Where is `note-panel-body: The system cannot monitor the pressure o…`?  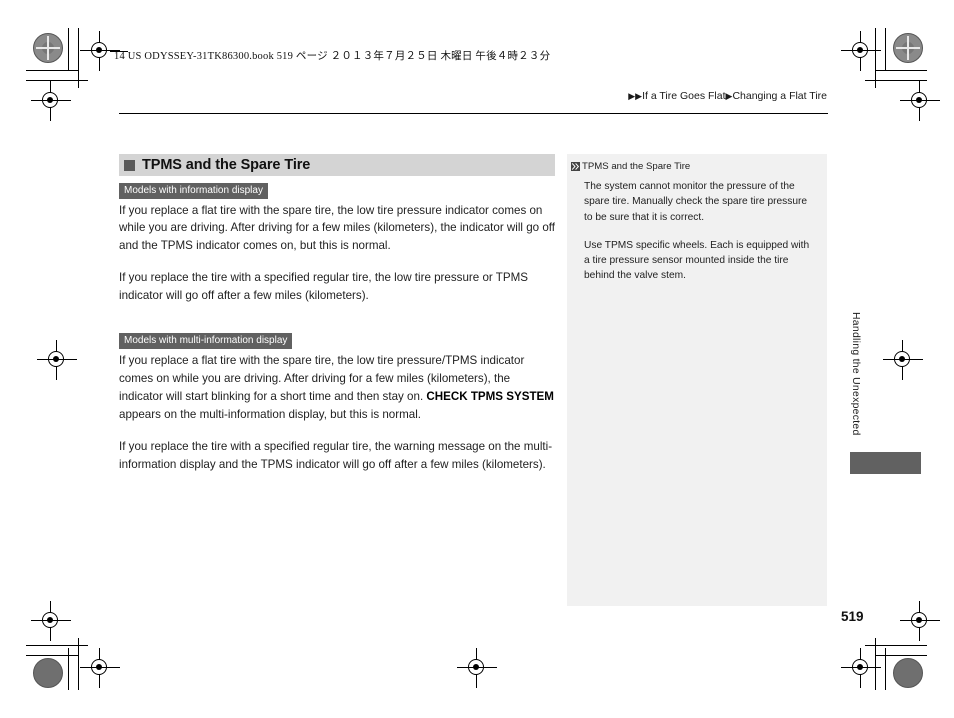
note-panel-body: The system cannot monitor the pressure o… is located at coordinates (693, 231).